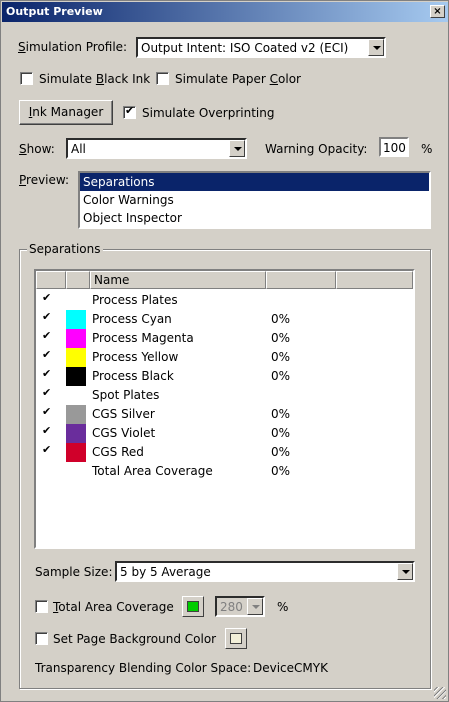  I want to click on window-title: Output Preview, so click(54, 11).